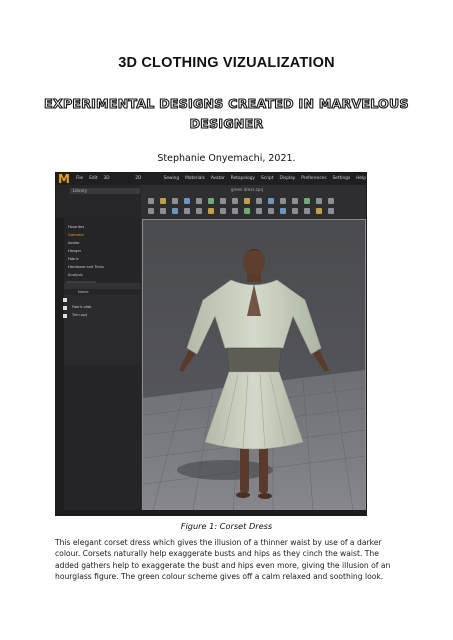  What do you see at coordinates (235, 211) in the screenshot?
I see `free-sewing-icon` at bounding box center [235, 211].